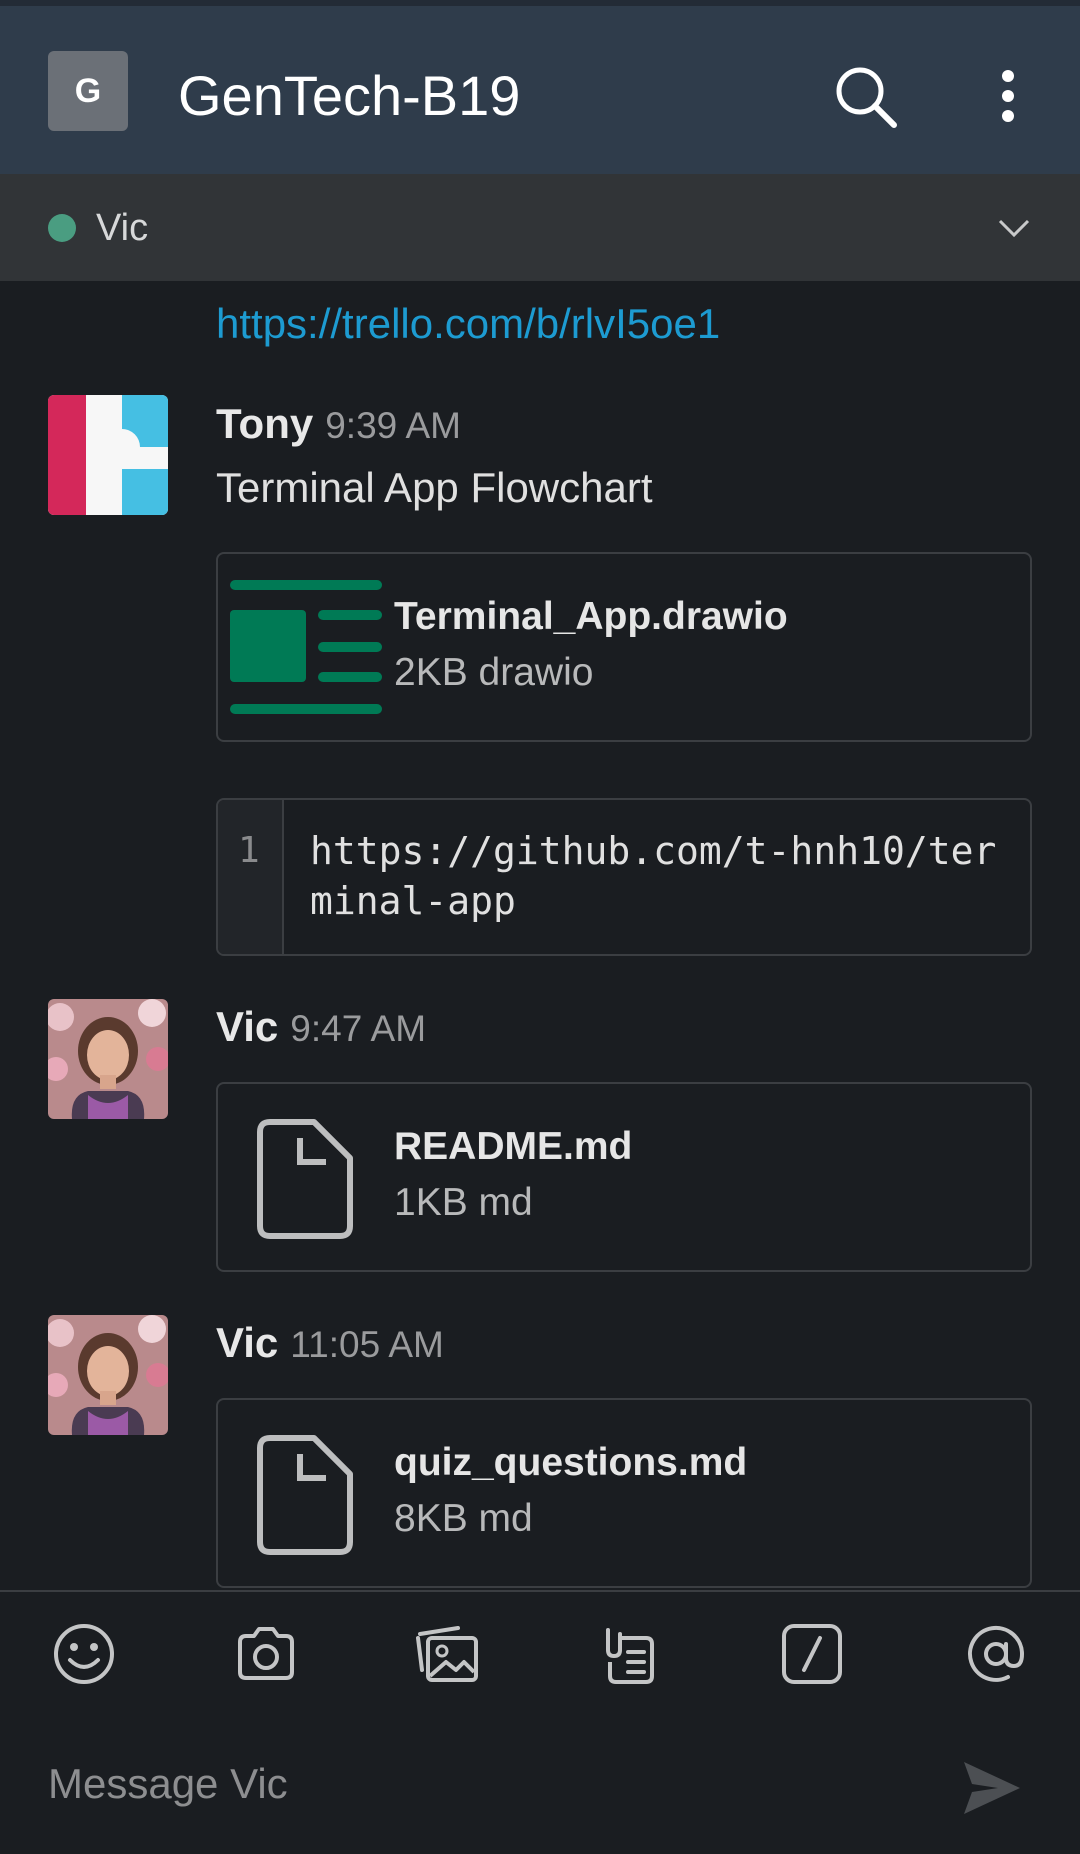  Describe the element at coordinates (108, 455) in the screenshot. I see `avatar-tony` at that location.